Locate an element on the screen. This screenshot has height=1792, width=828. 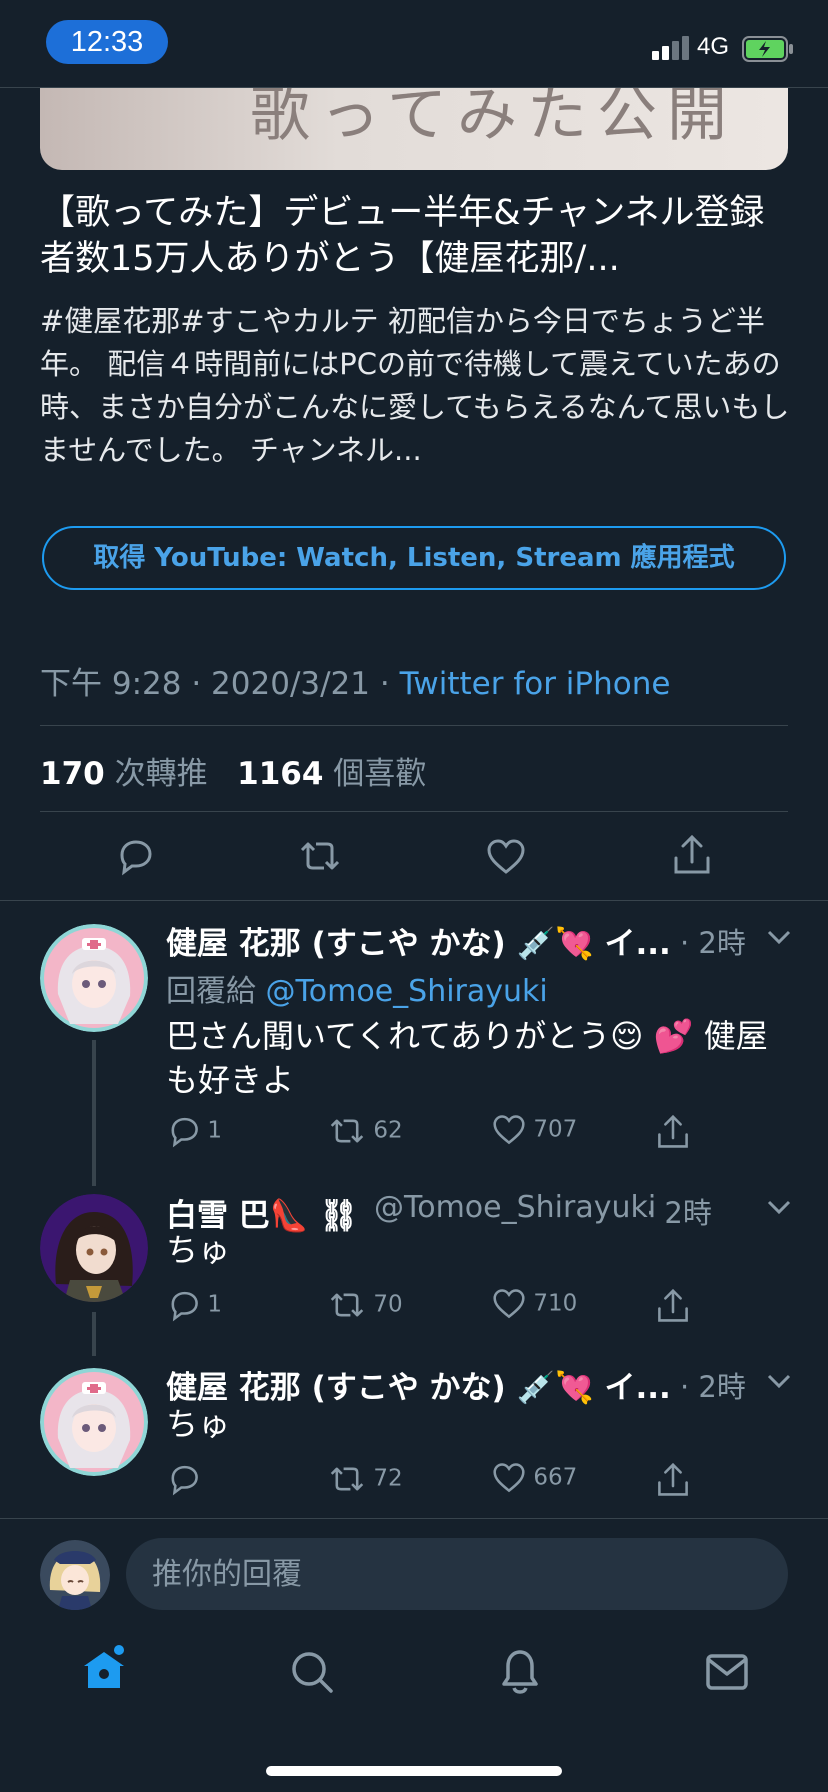
like-action: 667 is located at coordinates (534, 1478).